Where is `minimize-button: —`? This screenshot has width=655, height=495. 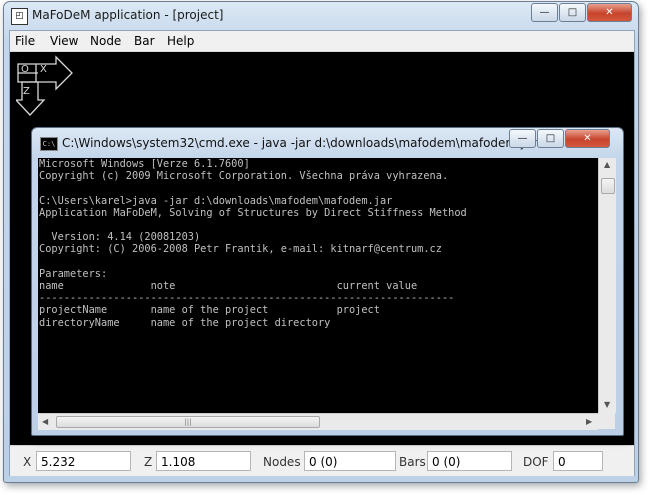 minimize-button: — is located at coordinates (544, 12).